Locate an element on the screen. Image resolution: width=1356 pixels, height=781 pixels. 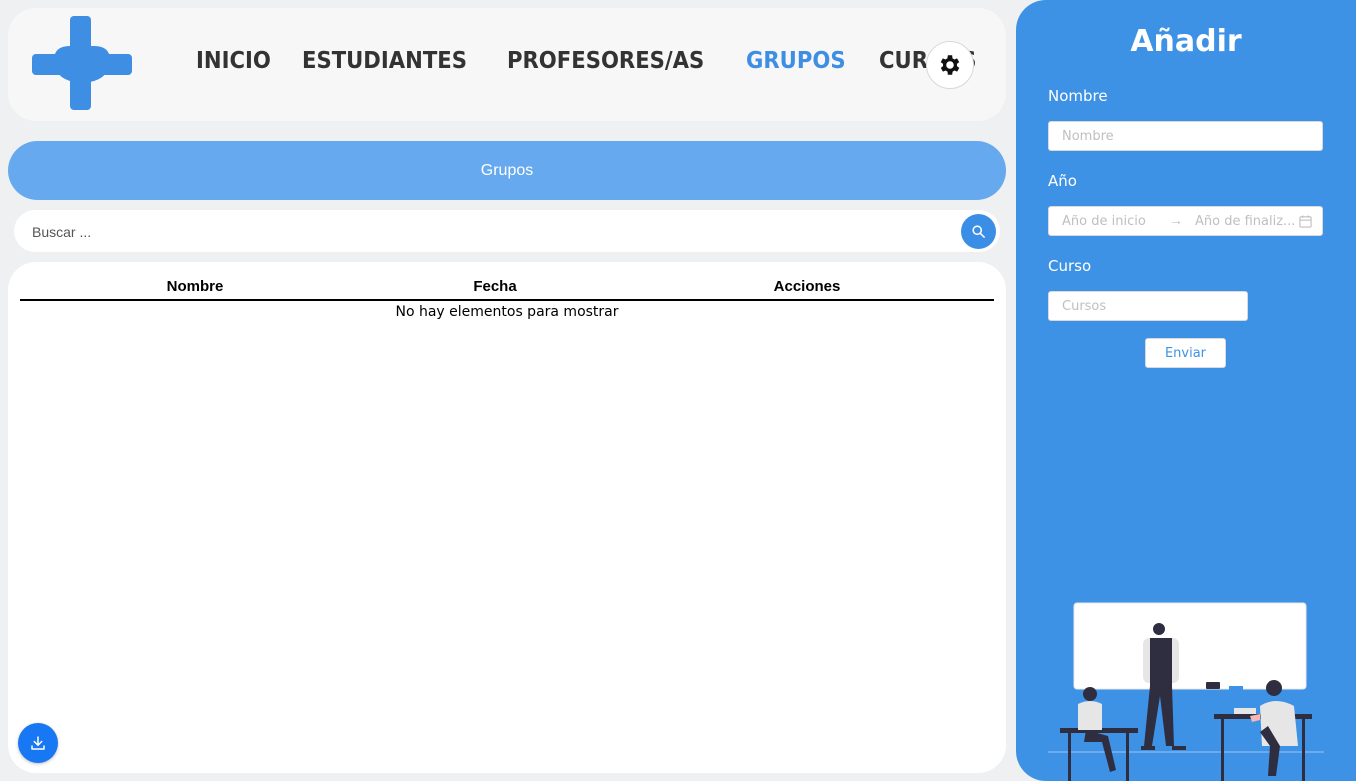
nav-item-grupos: GRUPOS is located at coordinates (796, 61).